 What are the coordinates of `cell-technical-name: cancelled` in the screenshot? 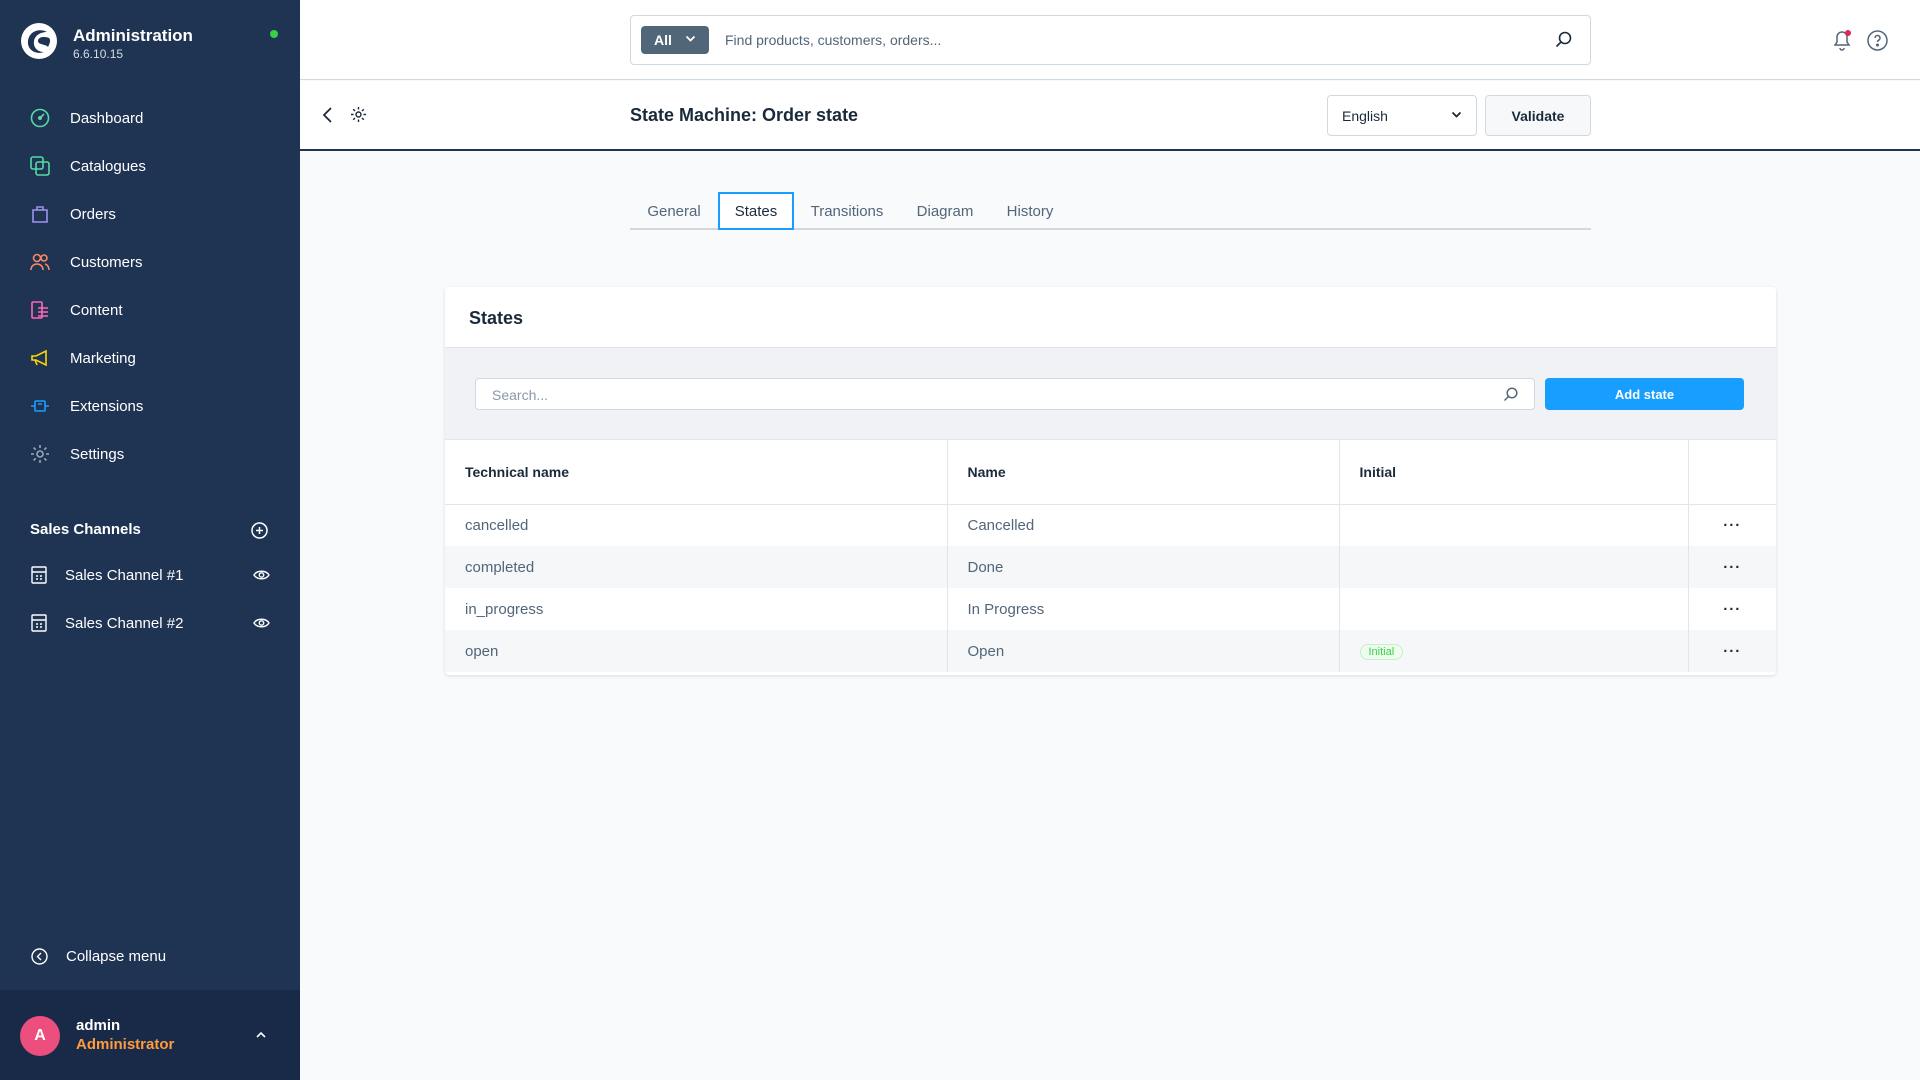 It's located at (696, 525).